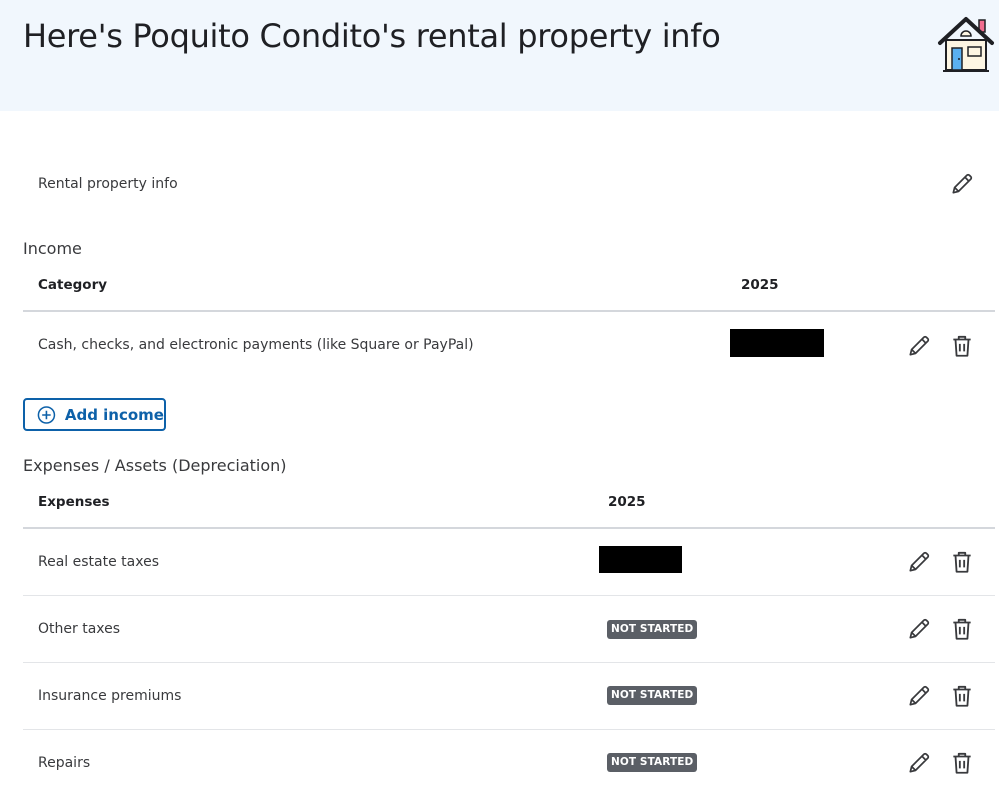 Image resolution: width=999 pixels, height=788 pixels. Describe the element at coordinates (962, 184) in the screenshot. I see `edit-property-info-pencil-icon` at that location.